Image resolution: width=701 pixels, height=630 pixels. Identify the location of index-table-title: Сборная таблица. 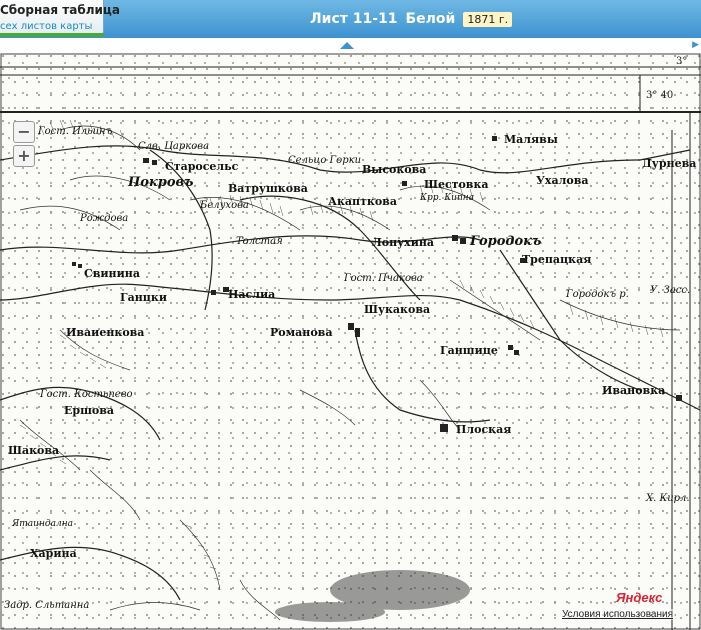
(60, 10).